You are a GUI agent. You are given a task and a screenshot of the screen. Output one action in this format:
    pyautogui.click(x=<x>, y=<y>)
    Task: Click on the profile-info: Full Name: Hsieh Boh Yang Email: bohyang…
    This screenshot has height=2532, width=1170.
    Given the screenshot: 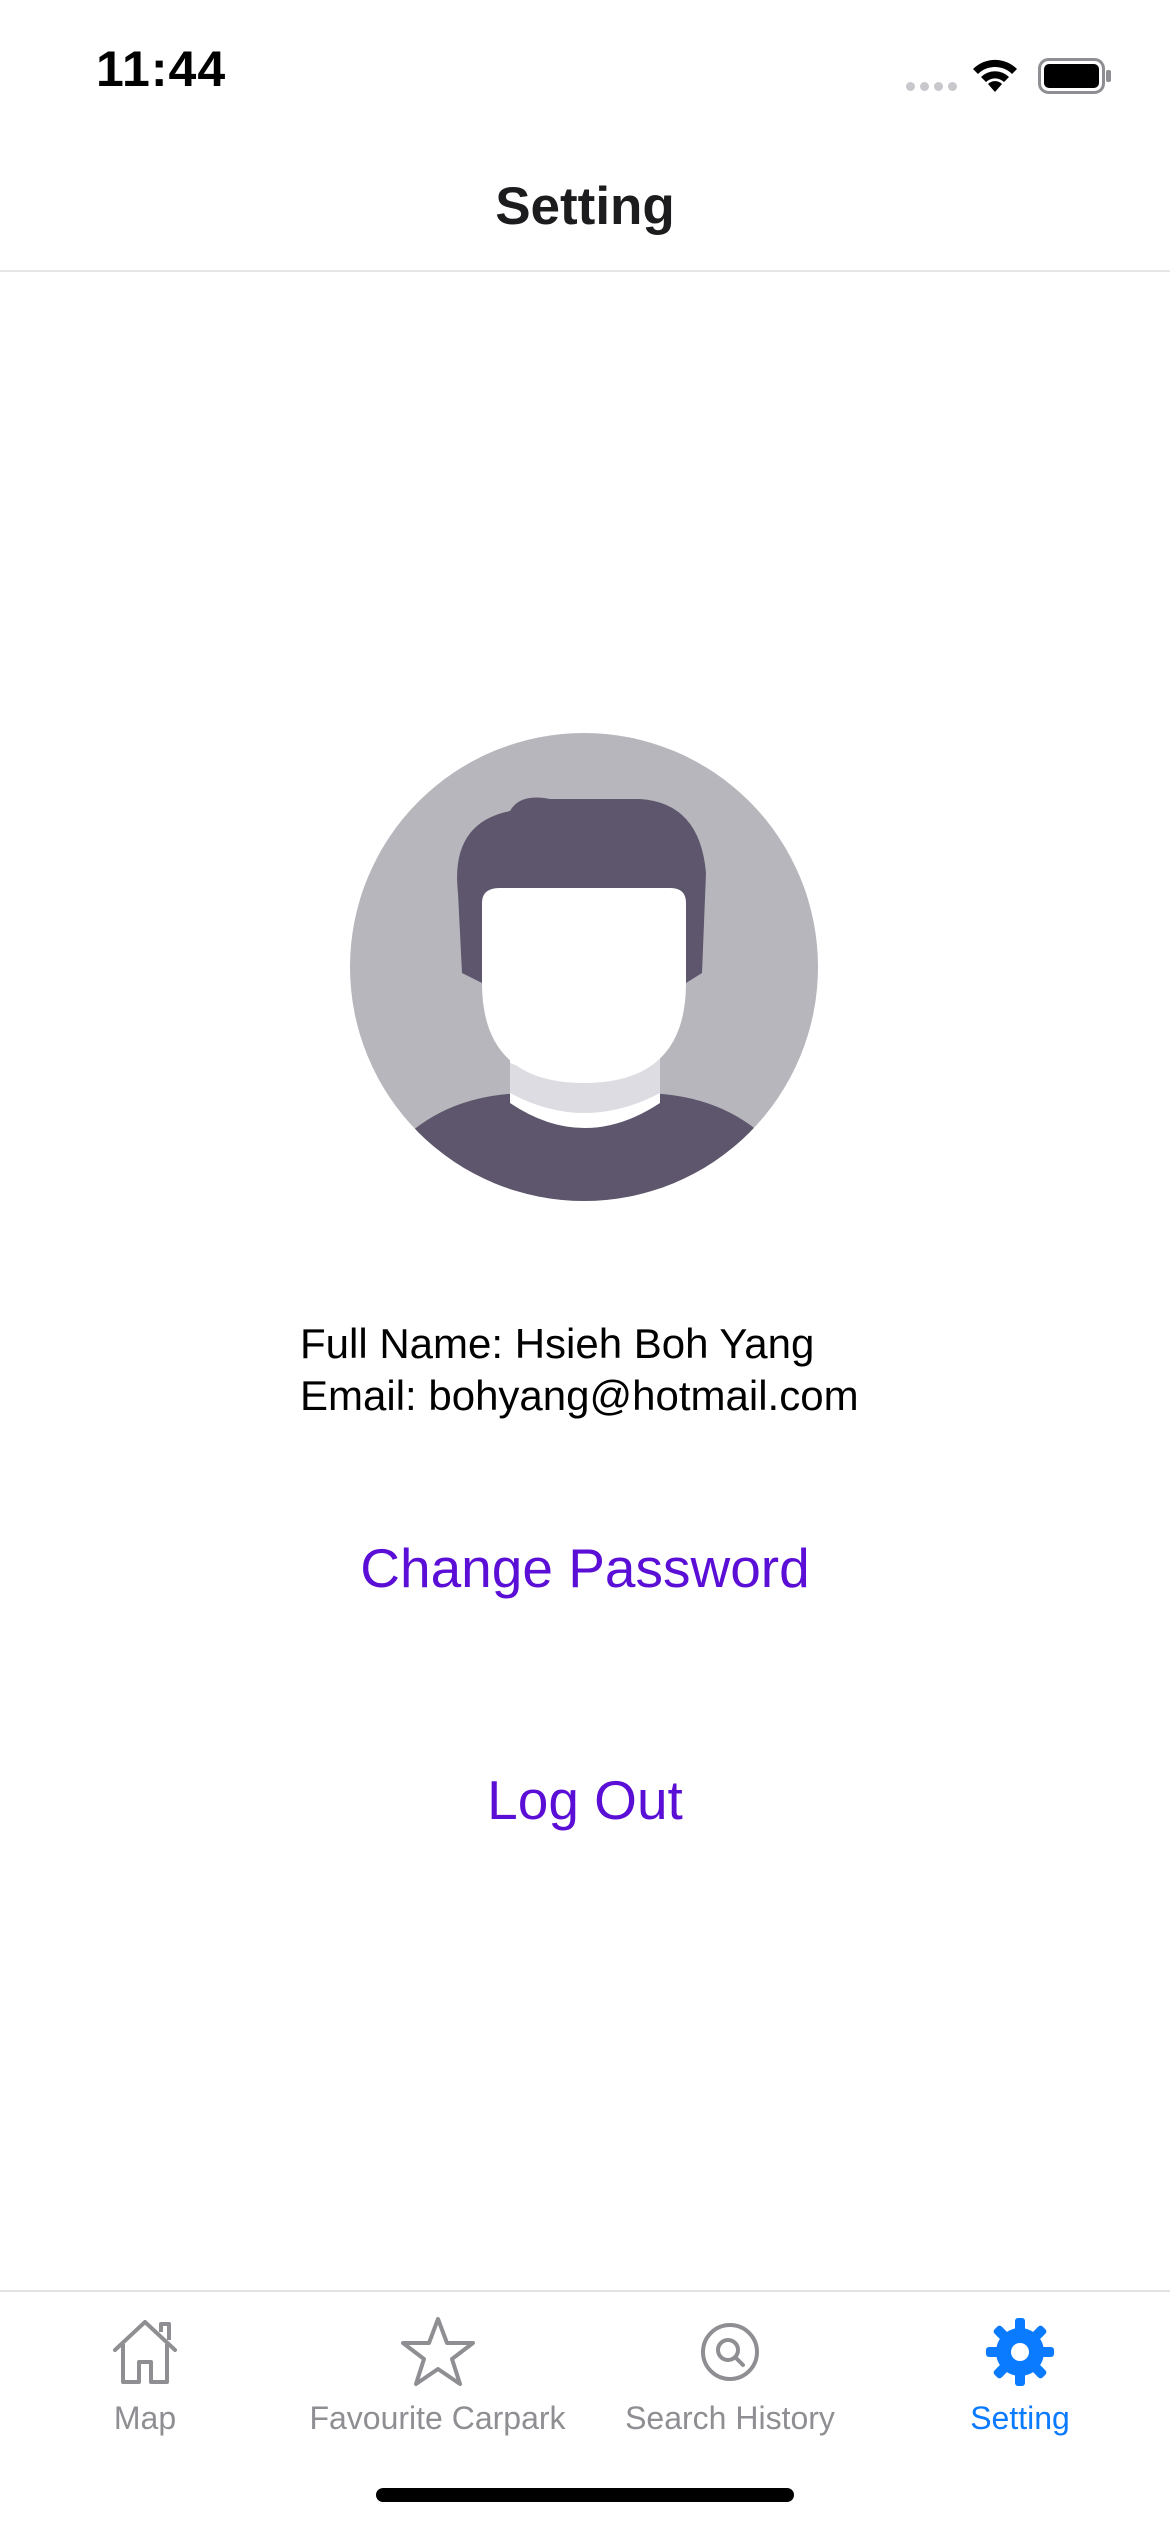 What is the action you would take?
    pyautogui.click(x=579, y=1370)
    